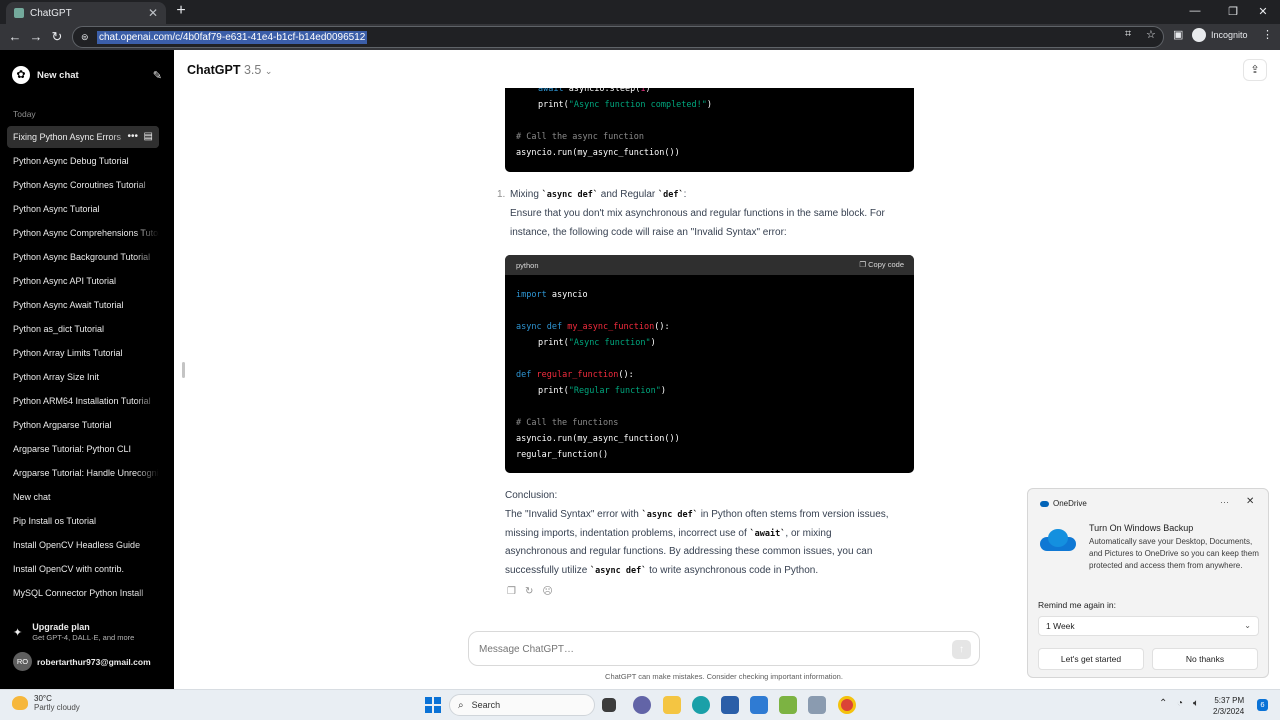 The height and width of the screenshot is (720, 1280). What do you see at coordinates (51, 13) in the screenshot?
I see `tab-title: ChatGPT` at bounding box center [51, 13].